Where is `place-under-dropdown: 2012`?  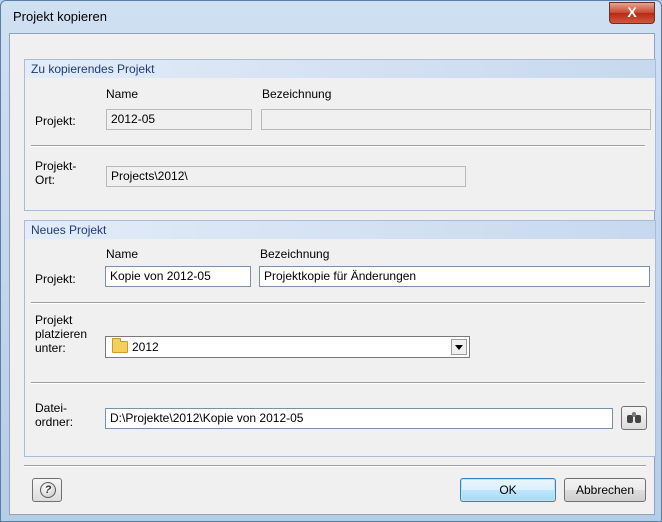
place-under-dropdown: 2012 is located at coordinates (287, 347).